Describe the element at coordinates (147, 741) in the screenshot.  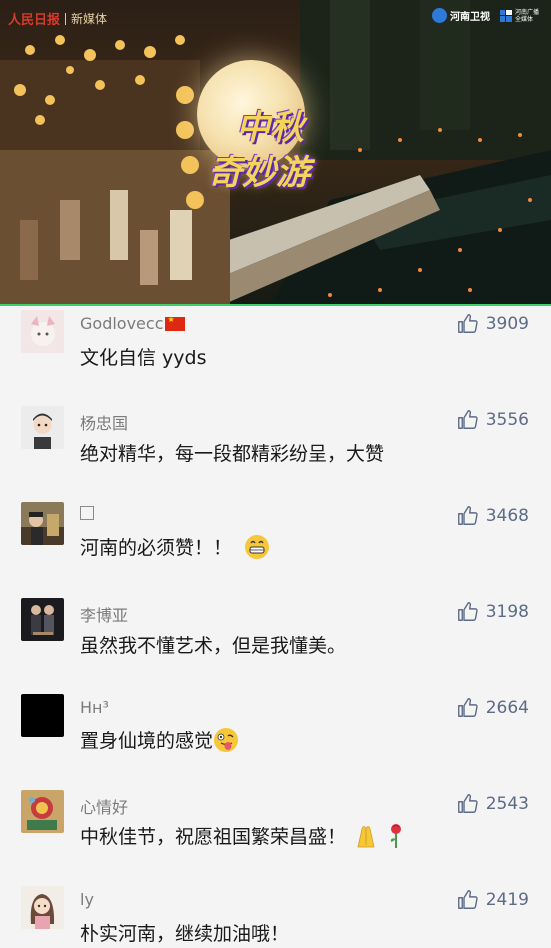
I see `comment-text-content: 置身仙境的感觉` at that location.